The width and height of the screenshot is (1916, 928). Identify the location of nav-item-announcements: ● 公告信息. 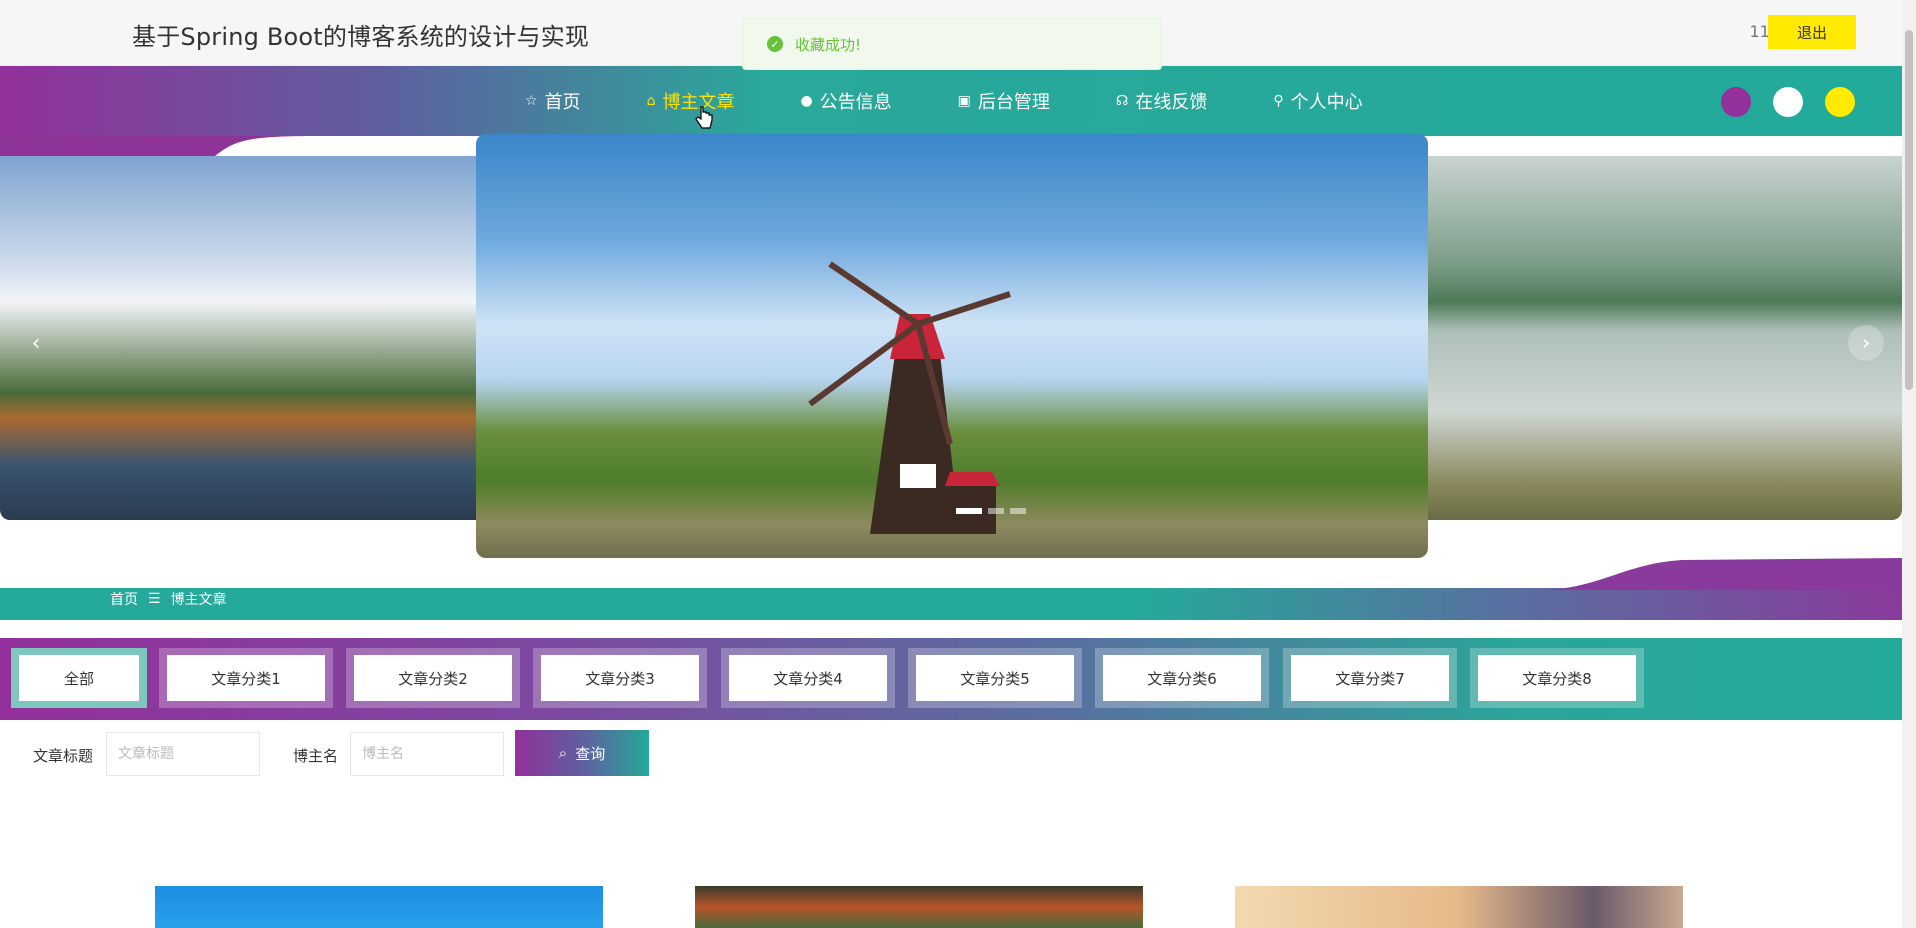
(845, 101).